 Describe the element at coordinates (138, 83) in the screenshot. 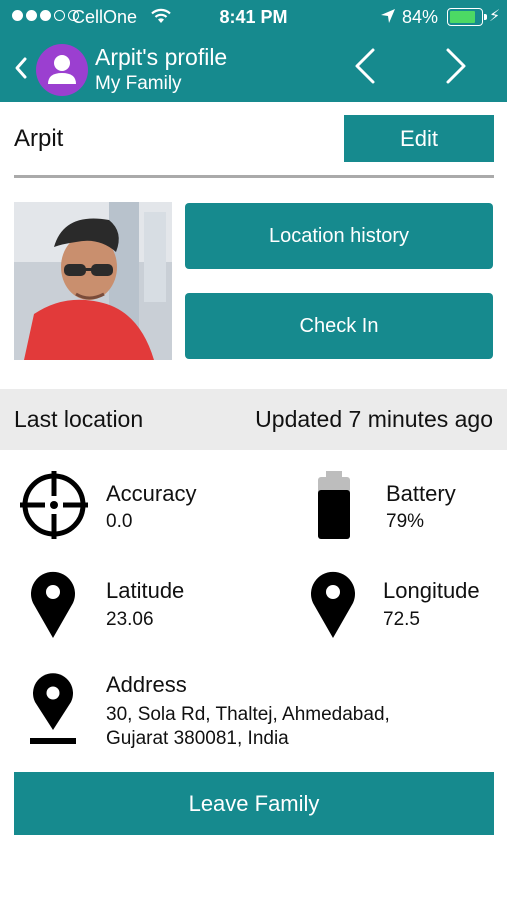

I see `page-subtitle: My Family` at that location.